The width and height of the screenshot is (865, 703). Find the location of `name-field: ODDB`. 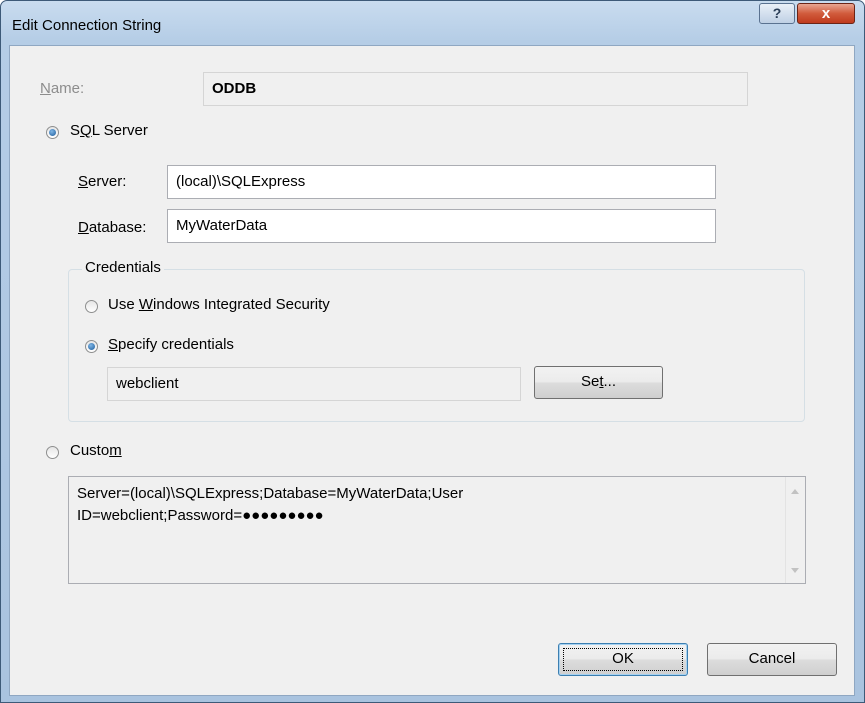

name-field: ODDB is located at coordinates (475, 89).